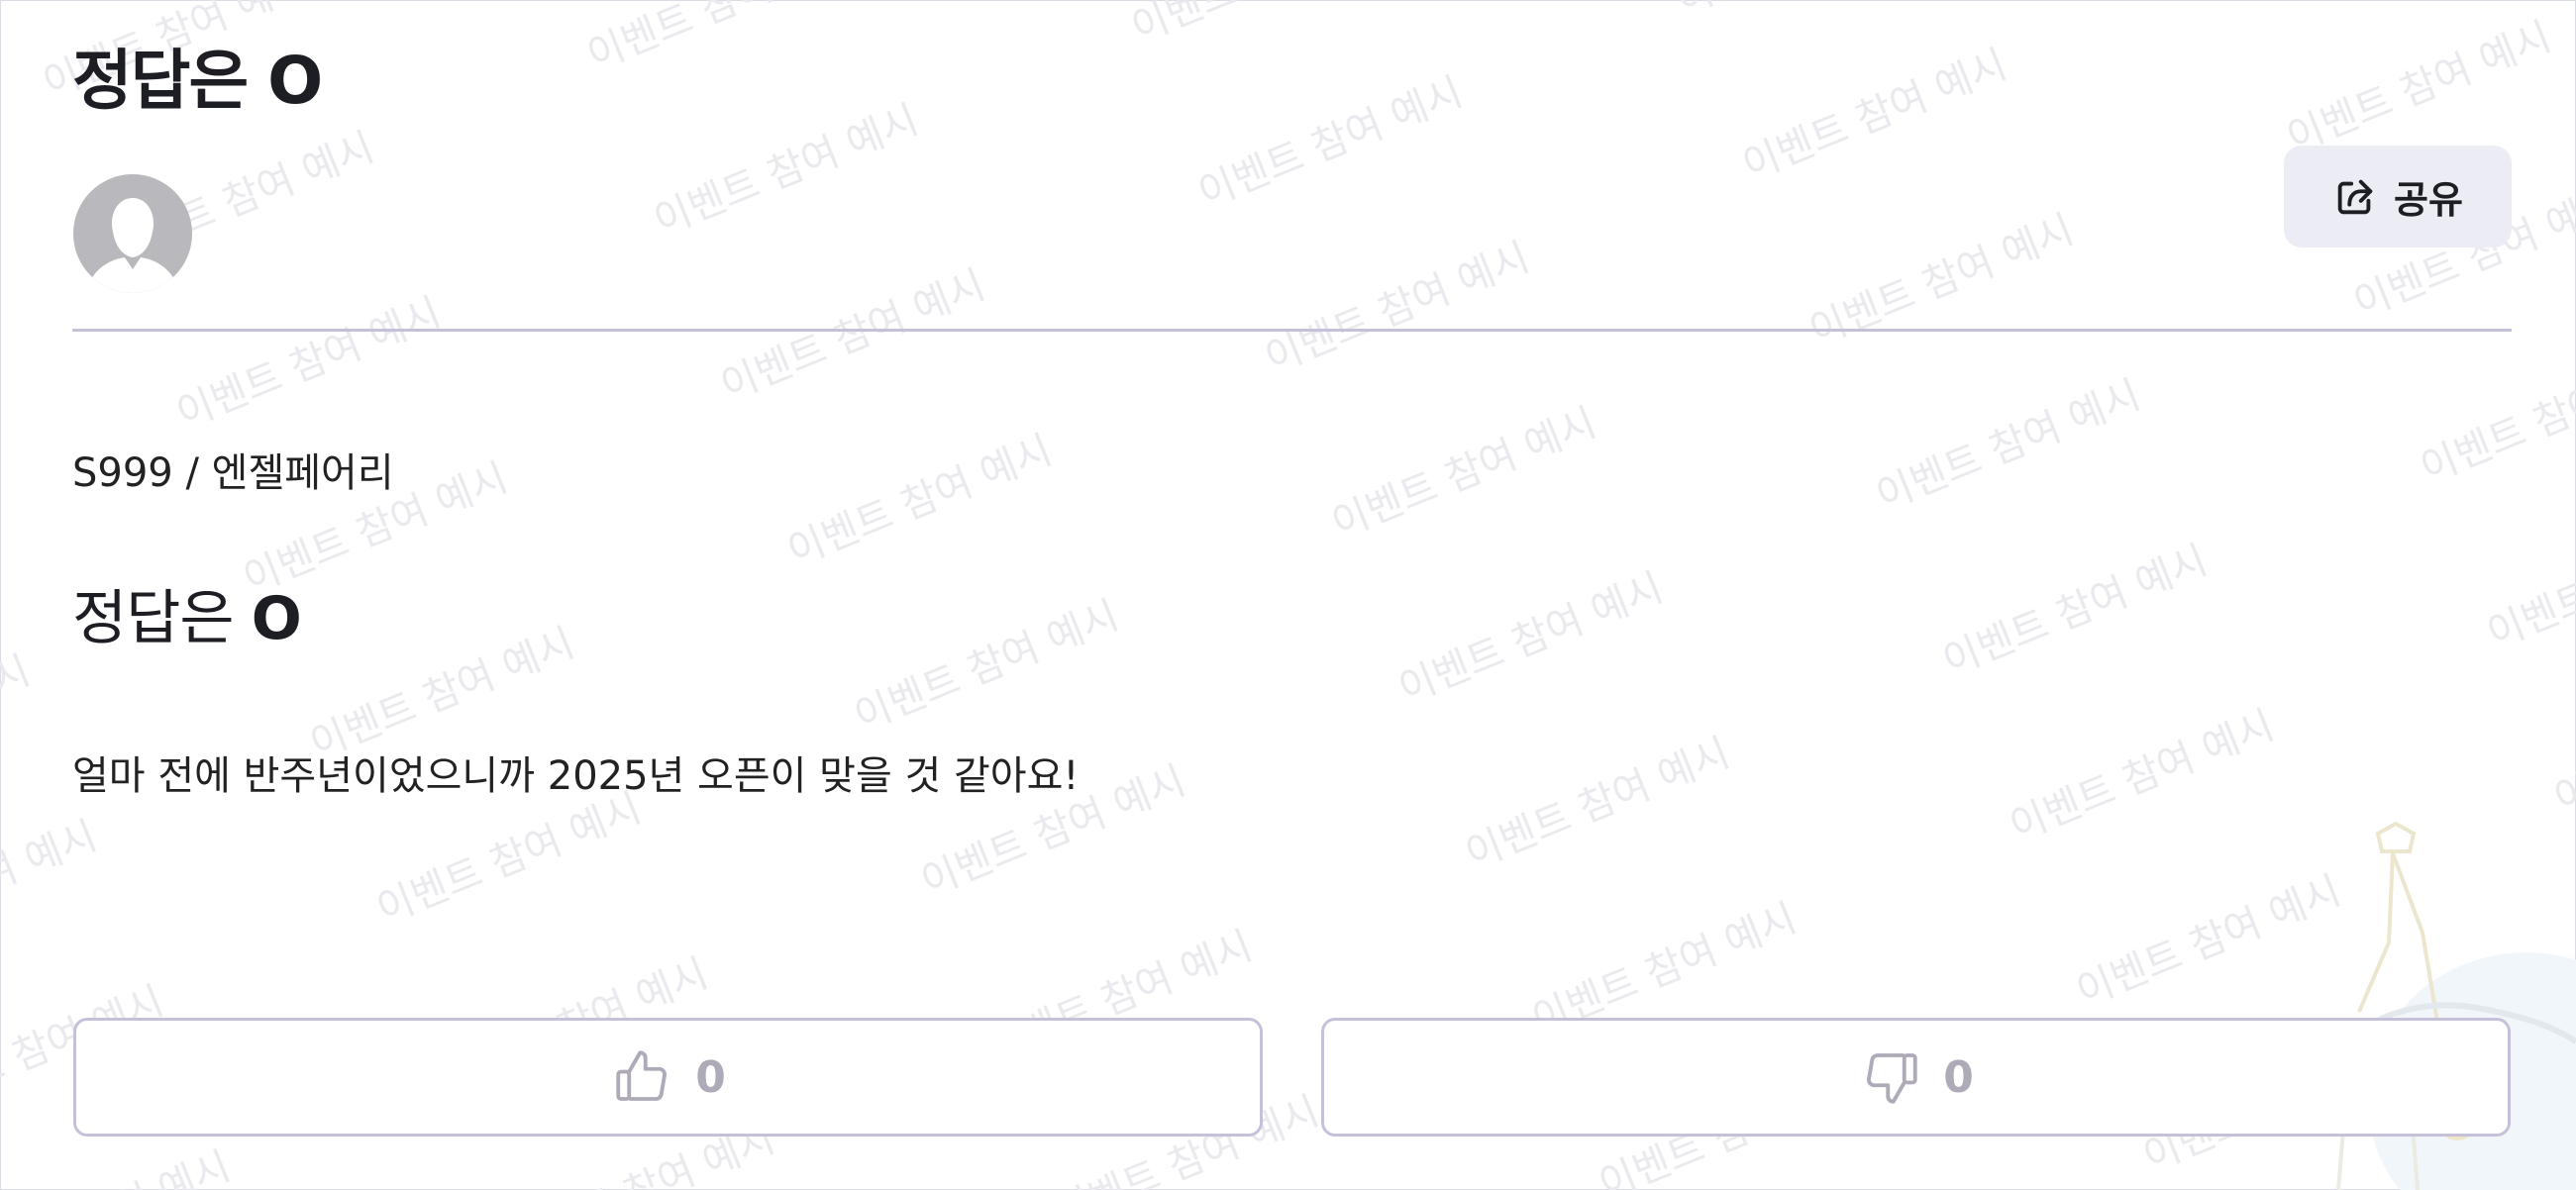 This screenshot has width=2576, height=1190. I want to click on share-icon, so click(2355, 197).